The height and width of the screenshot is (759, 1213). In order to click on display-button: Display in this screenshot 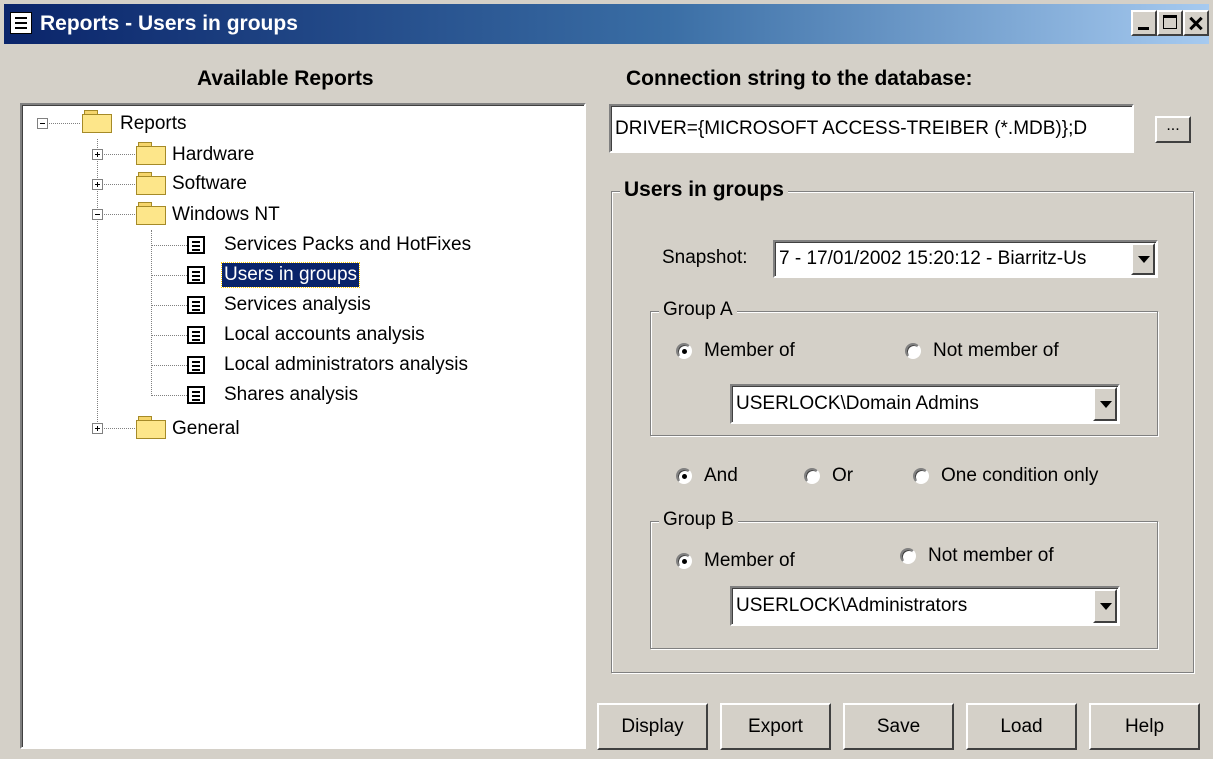, I will do `click(652, 726)`.